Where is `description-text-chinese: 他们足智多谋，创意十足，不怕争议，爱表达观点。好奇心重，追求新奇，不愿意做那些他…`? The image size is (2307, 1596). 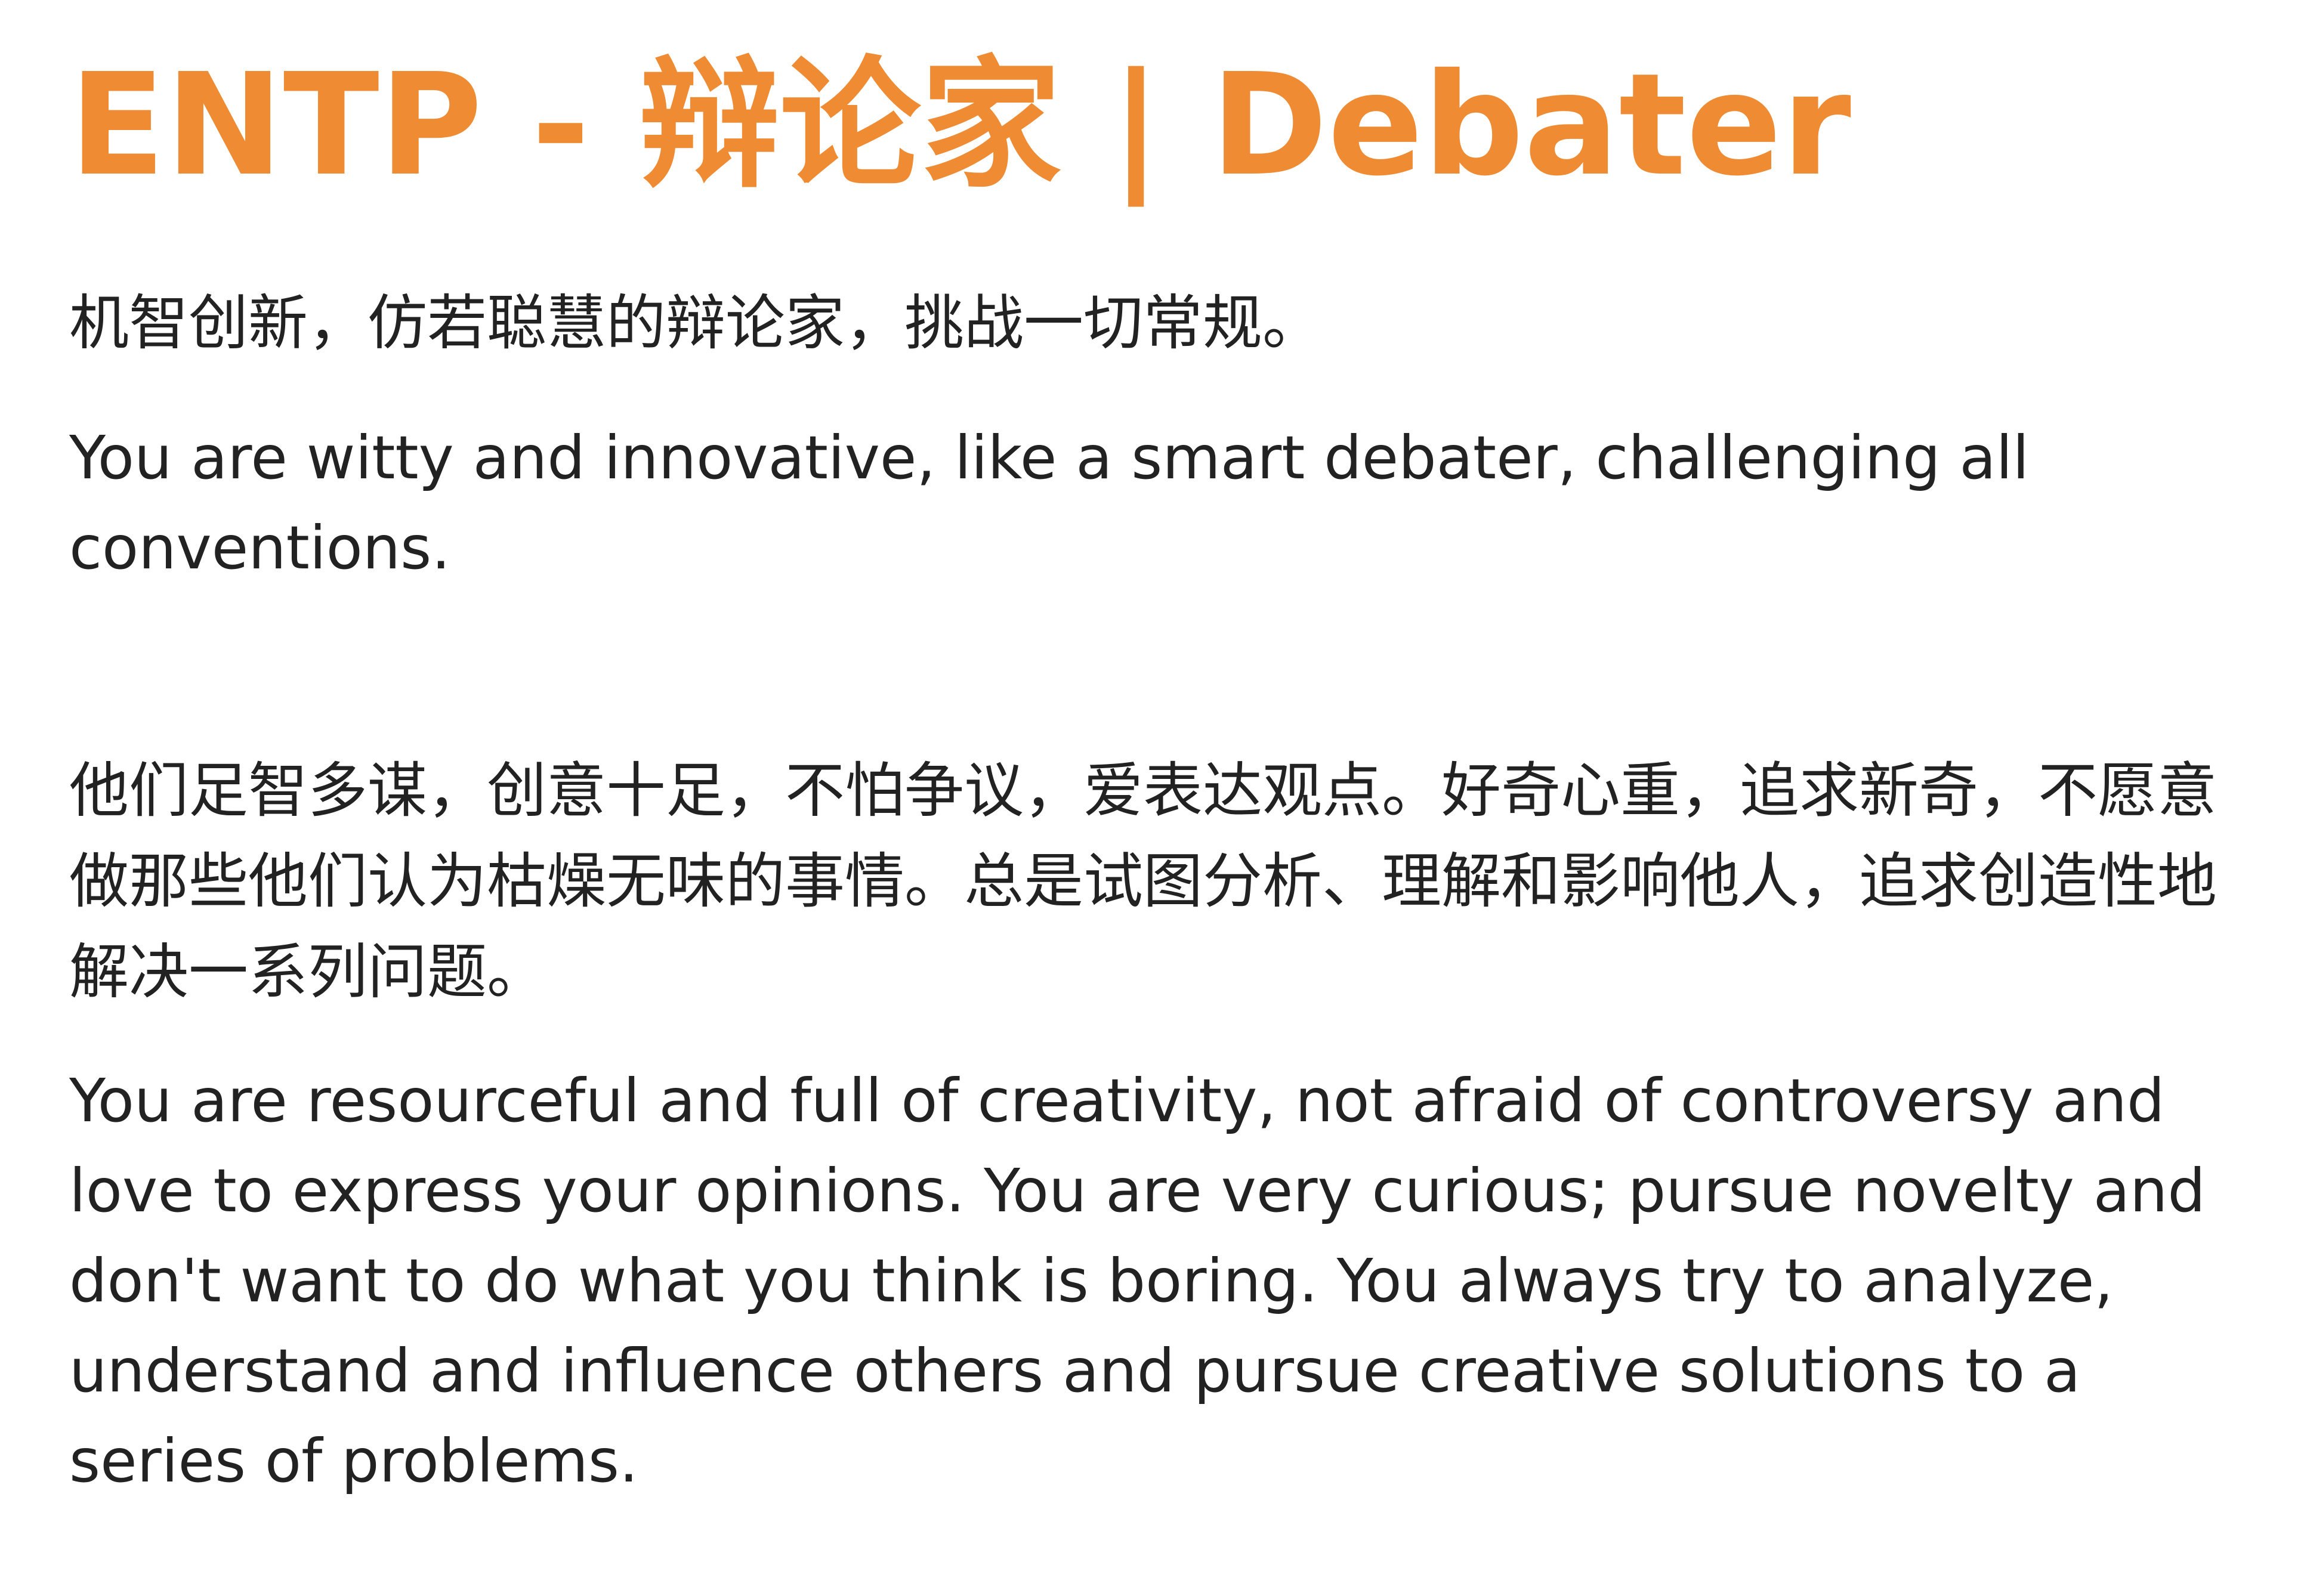
description-text-chinese: 他们足智多谋，创意十足，不怕争议，爱表达观点。好奇心重，追求新奇，不愿意做那些他… is located at coordinates (1143, 881).